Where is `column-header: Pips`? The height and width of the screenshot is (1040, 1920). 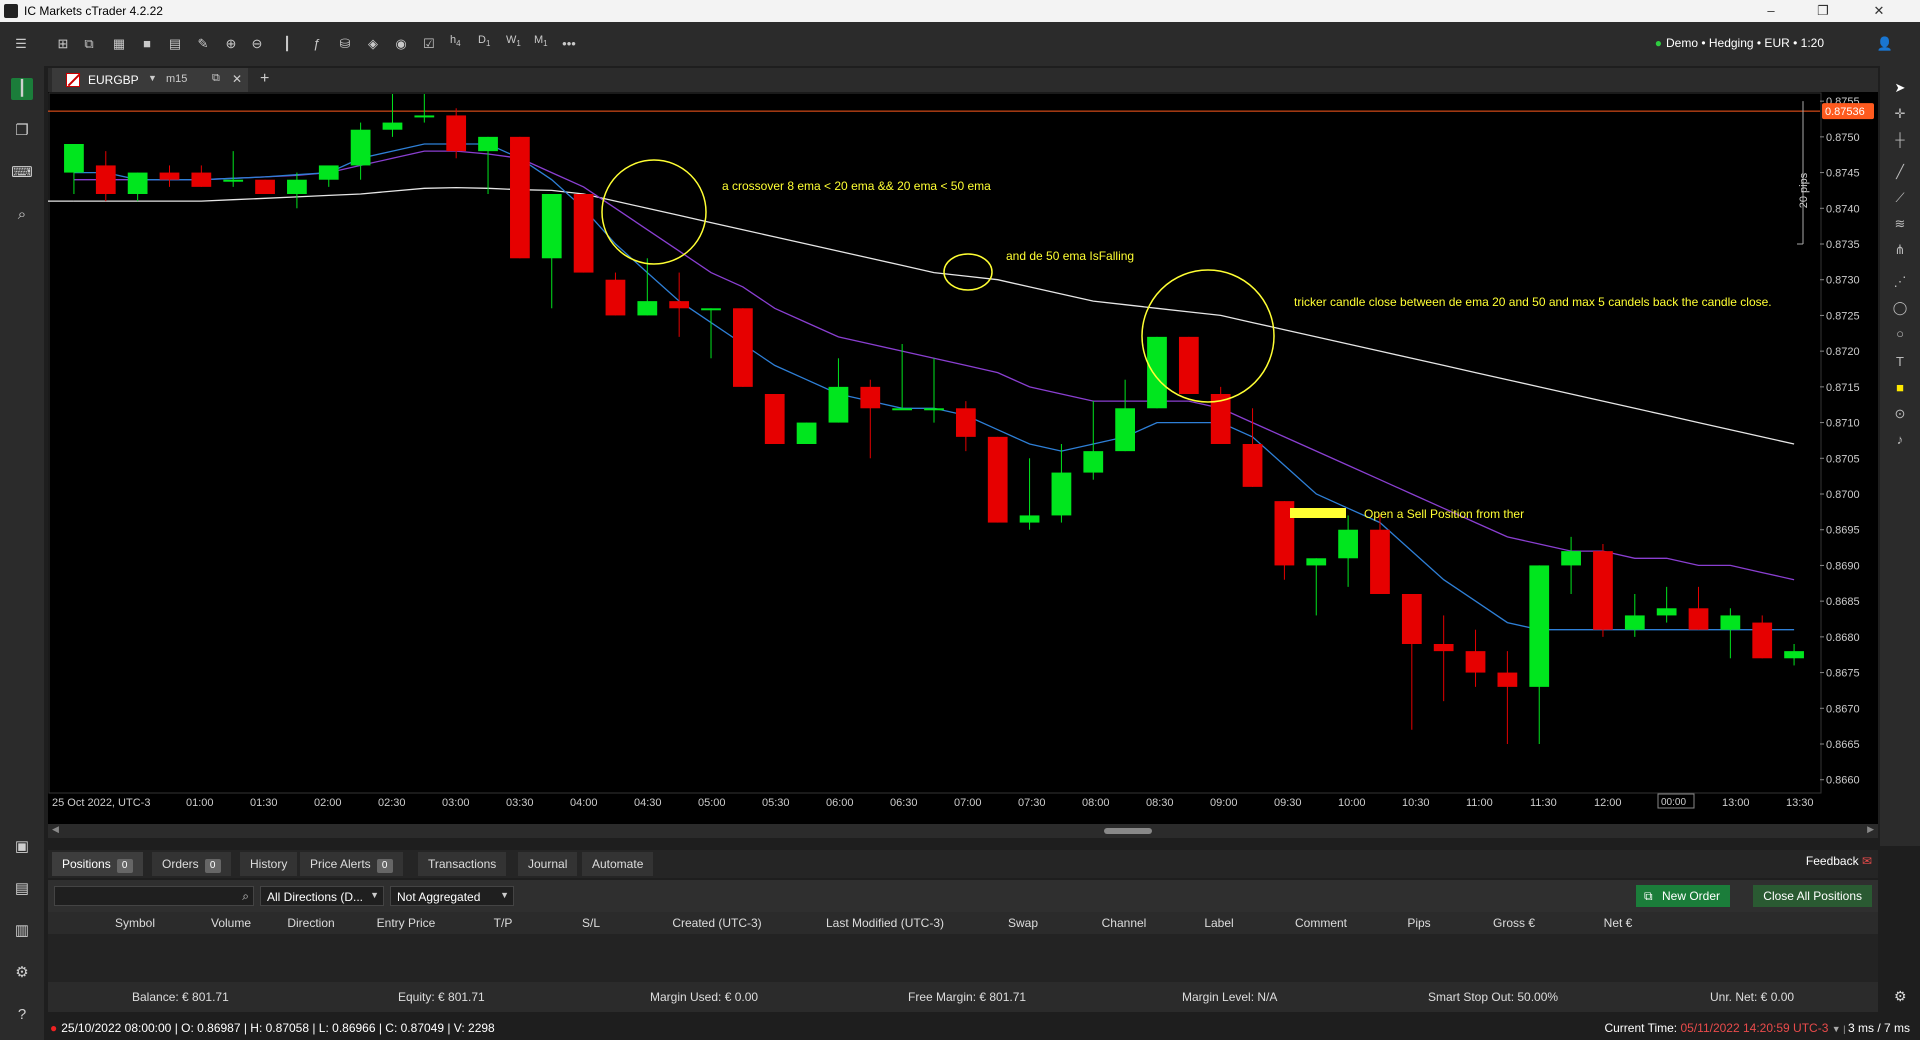
column-header: Pips is located at coordinates (1419, 923).